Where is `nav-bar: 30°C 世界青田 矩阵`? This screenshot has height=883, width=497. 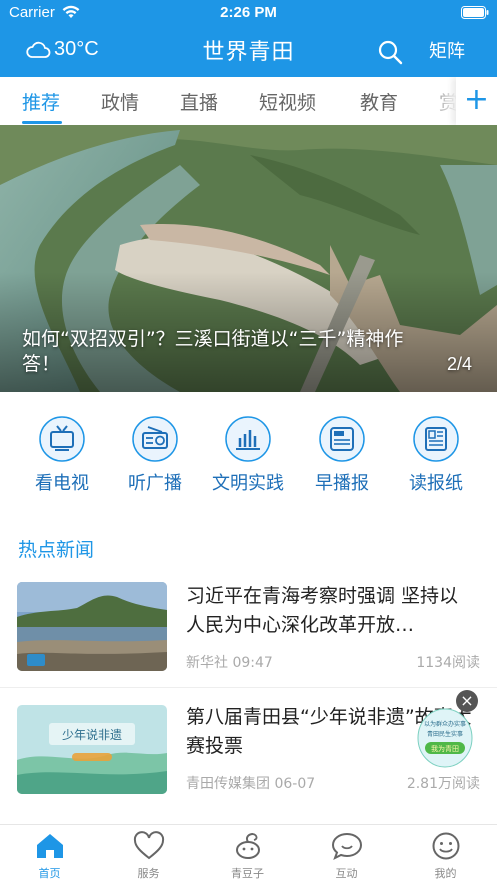 nav-bar: 30°C 世界青田 矩阵 is located at coordinates (248, 51).